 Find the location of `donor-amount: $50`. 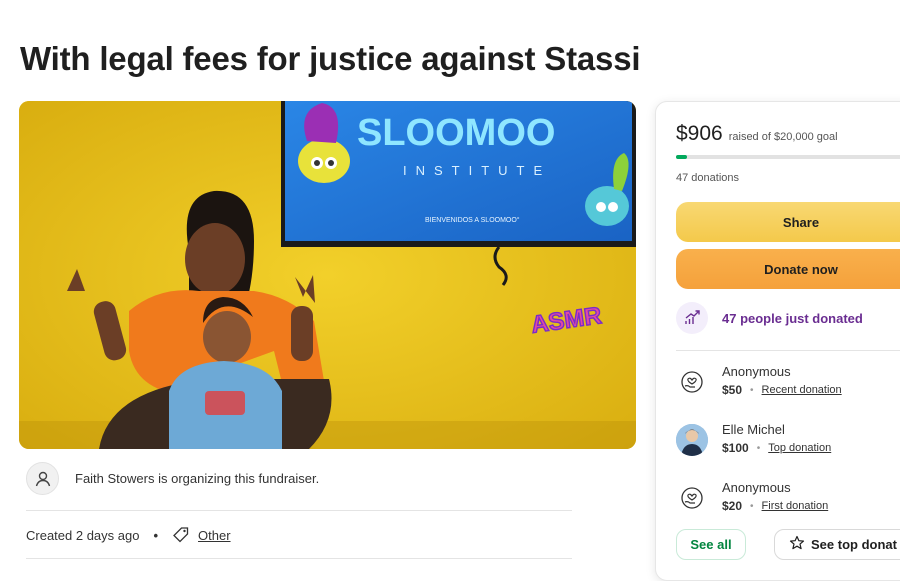

donor-amount: $50 is located at coordinates (732, 390).